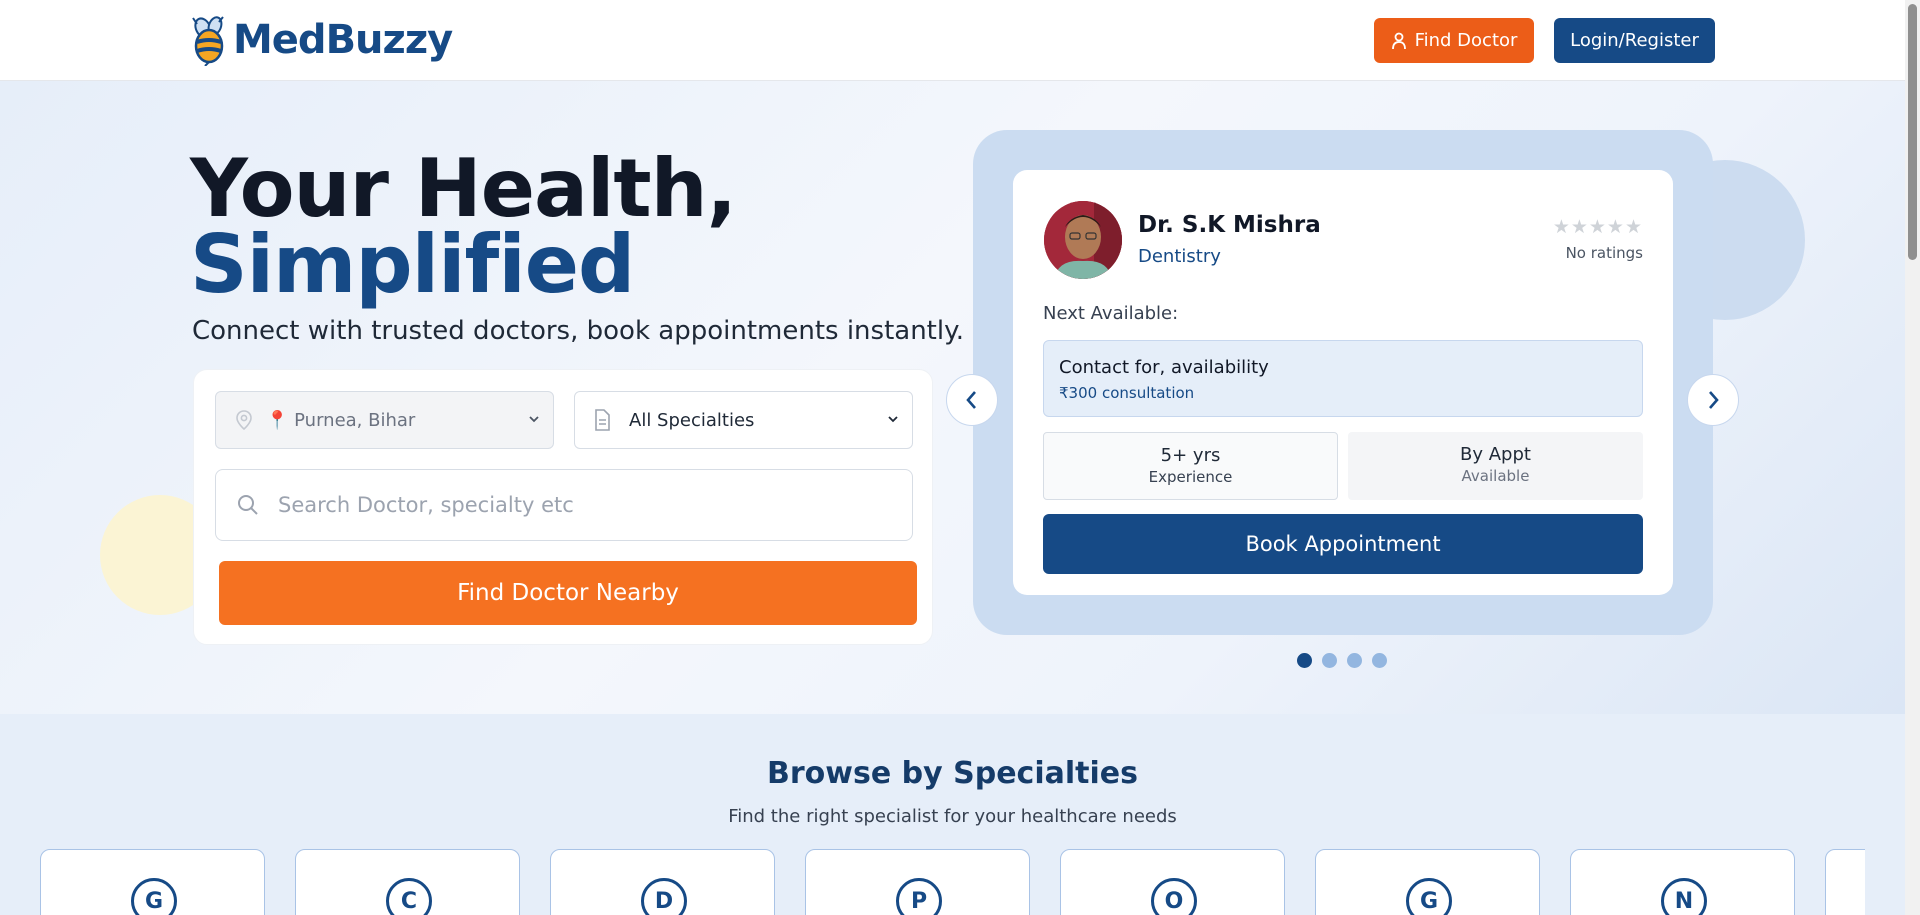 This screenshot has width=1920, height=915. I want to click on specialty-initial: C, so click(409, 896).